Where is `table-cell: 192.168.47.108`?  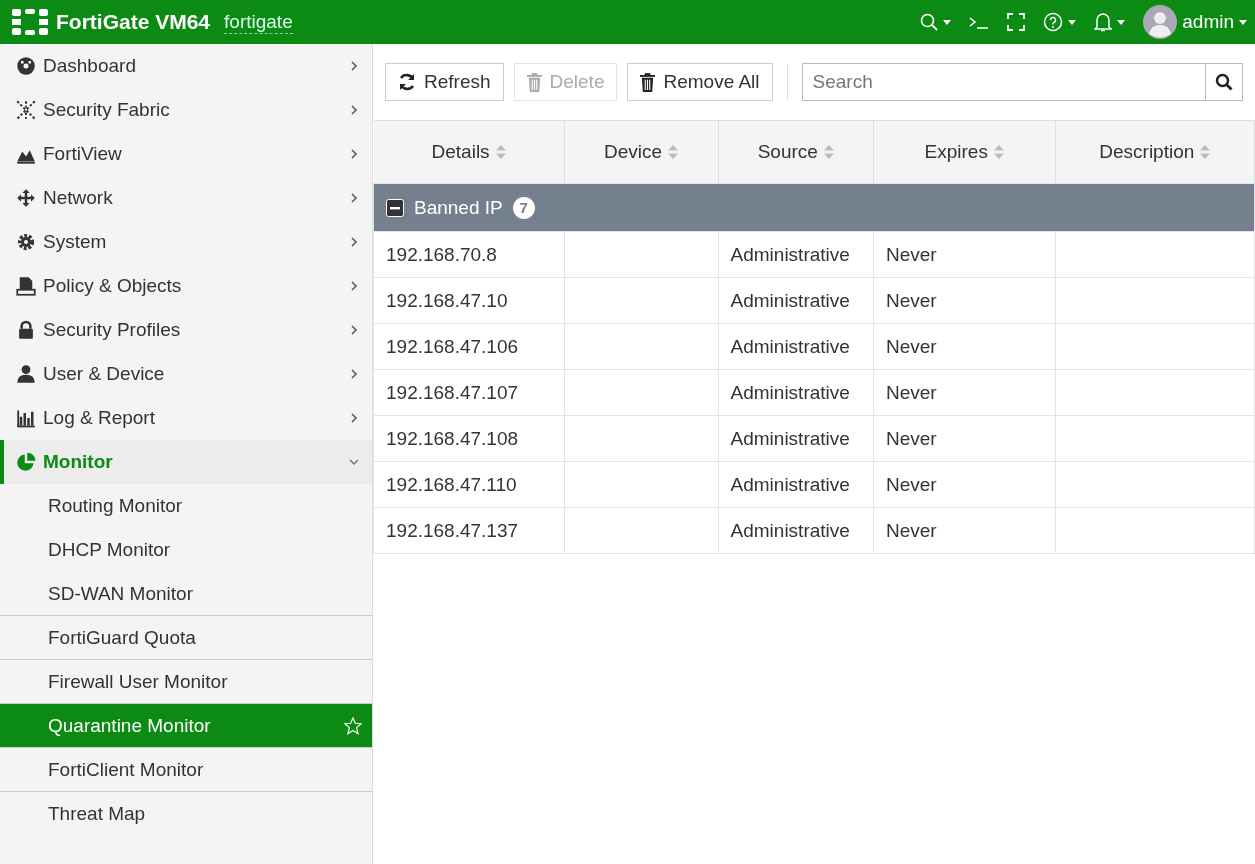 table-cell: 192.168.47.108 is located at coordinates (469, 438).